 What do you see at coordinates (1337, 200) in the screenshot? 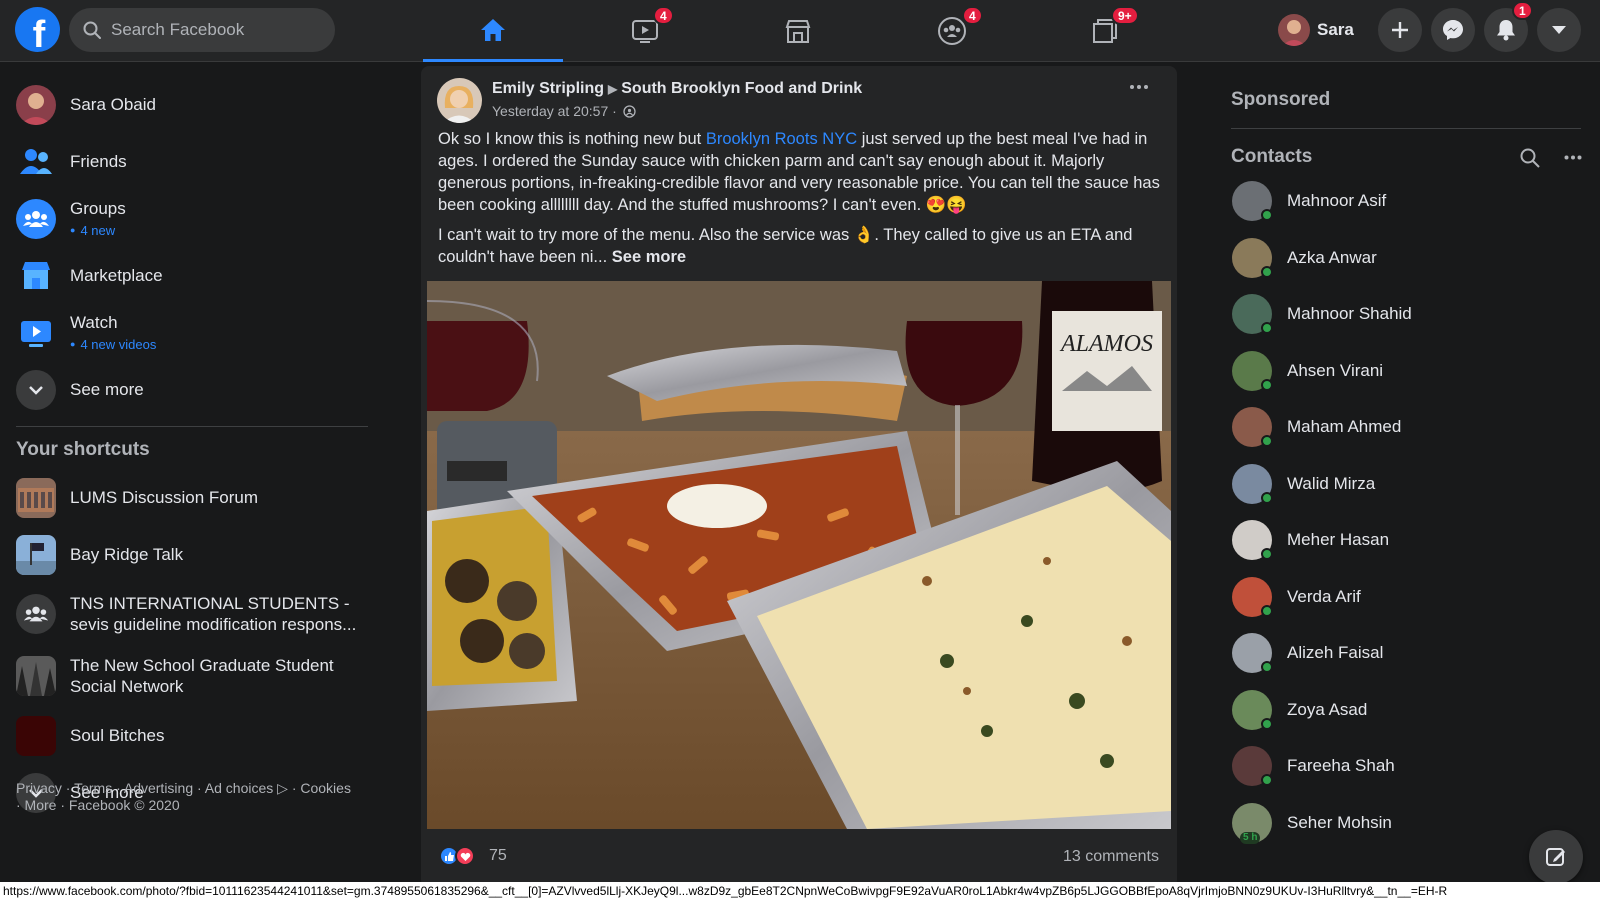
I see `contact-name: Mahnoor Asif` at bounding box center [1337, 200].